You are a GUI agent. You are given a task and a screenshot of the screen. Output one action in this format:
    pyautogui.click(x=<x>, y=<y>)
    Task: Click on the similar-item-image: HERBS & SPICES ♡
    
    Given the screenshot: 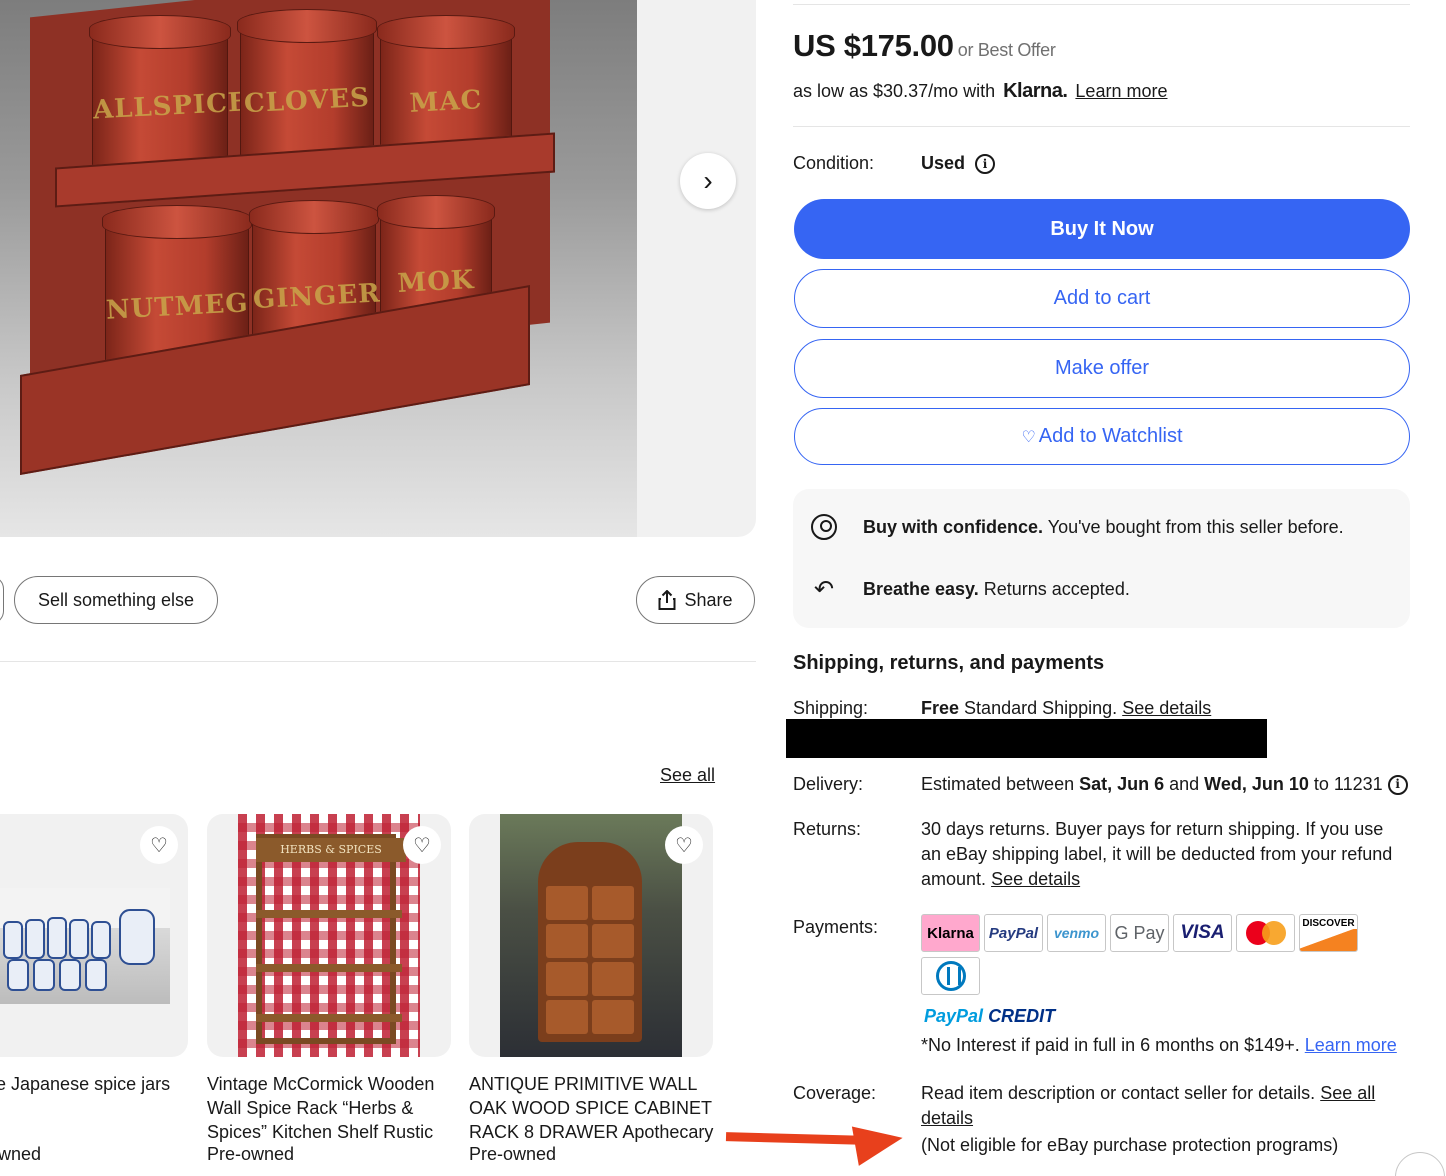 What is the action you would take?
    pyautogui.click(x=329, y=935)
    